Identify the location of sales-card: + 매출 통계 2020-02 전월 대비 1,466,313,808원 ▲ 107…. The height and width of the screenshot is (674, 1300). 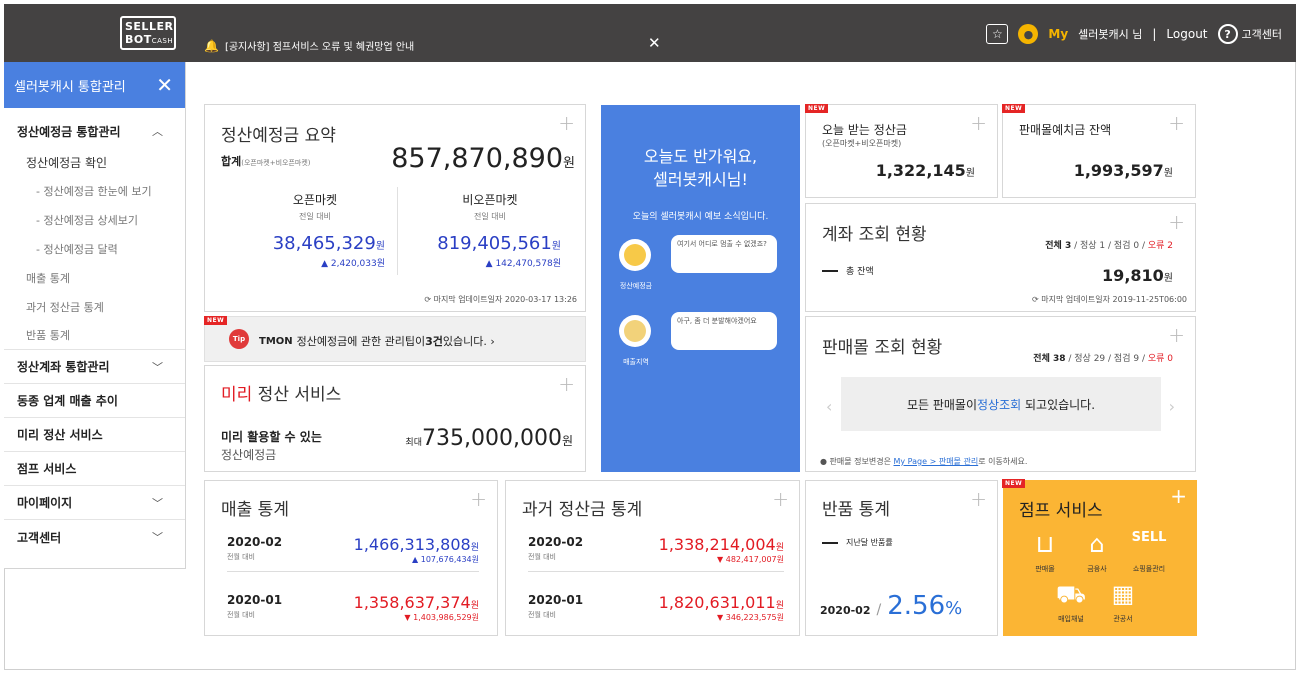
(351, 558).